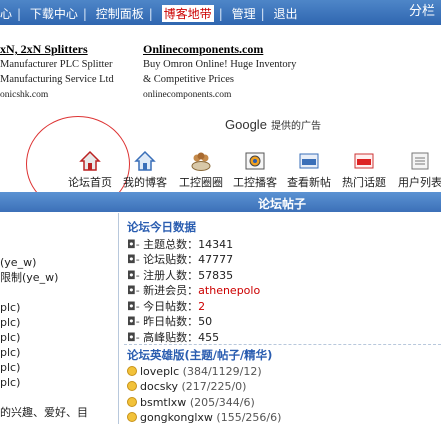 The width and height of the screenshot is (441, 426). I want to click on top-link-blog: 博客地带, so click(187, 13).